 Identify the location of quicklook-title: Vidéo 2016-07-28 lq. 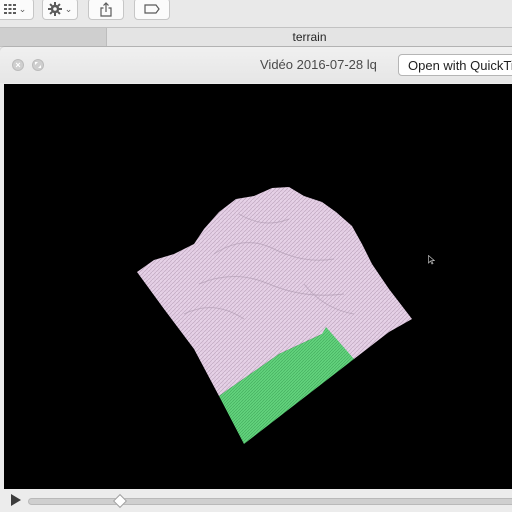
(318, 64).